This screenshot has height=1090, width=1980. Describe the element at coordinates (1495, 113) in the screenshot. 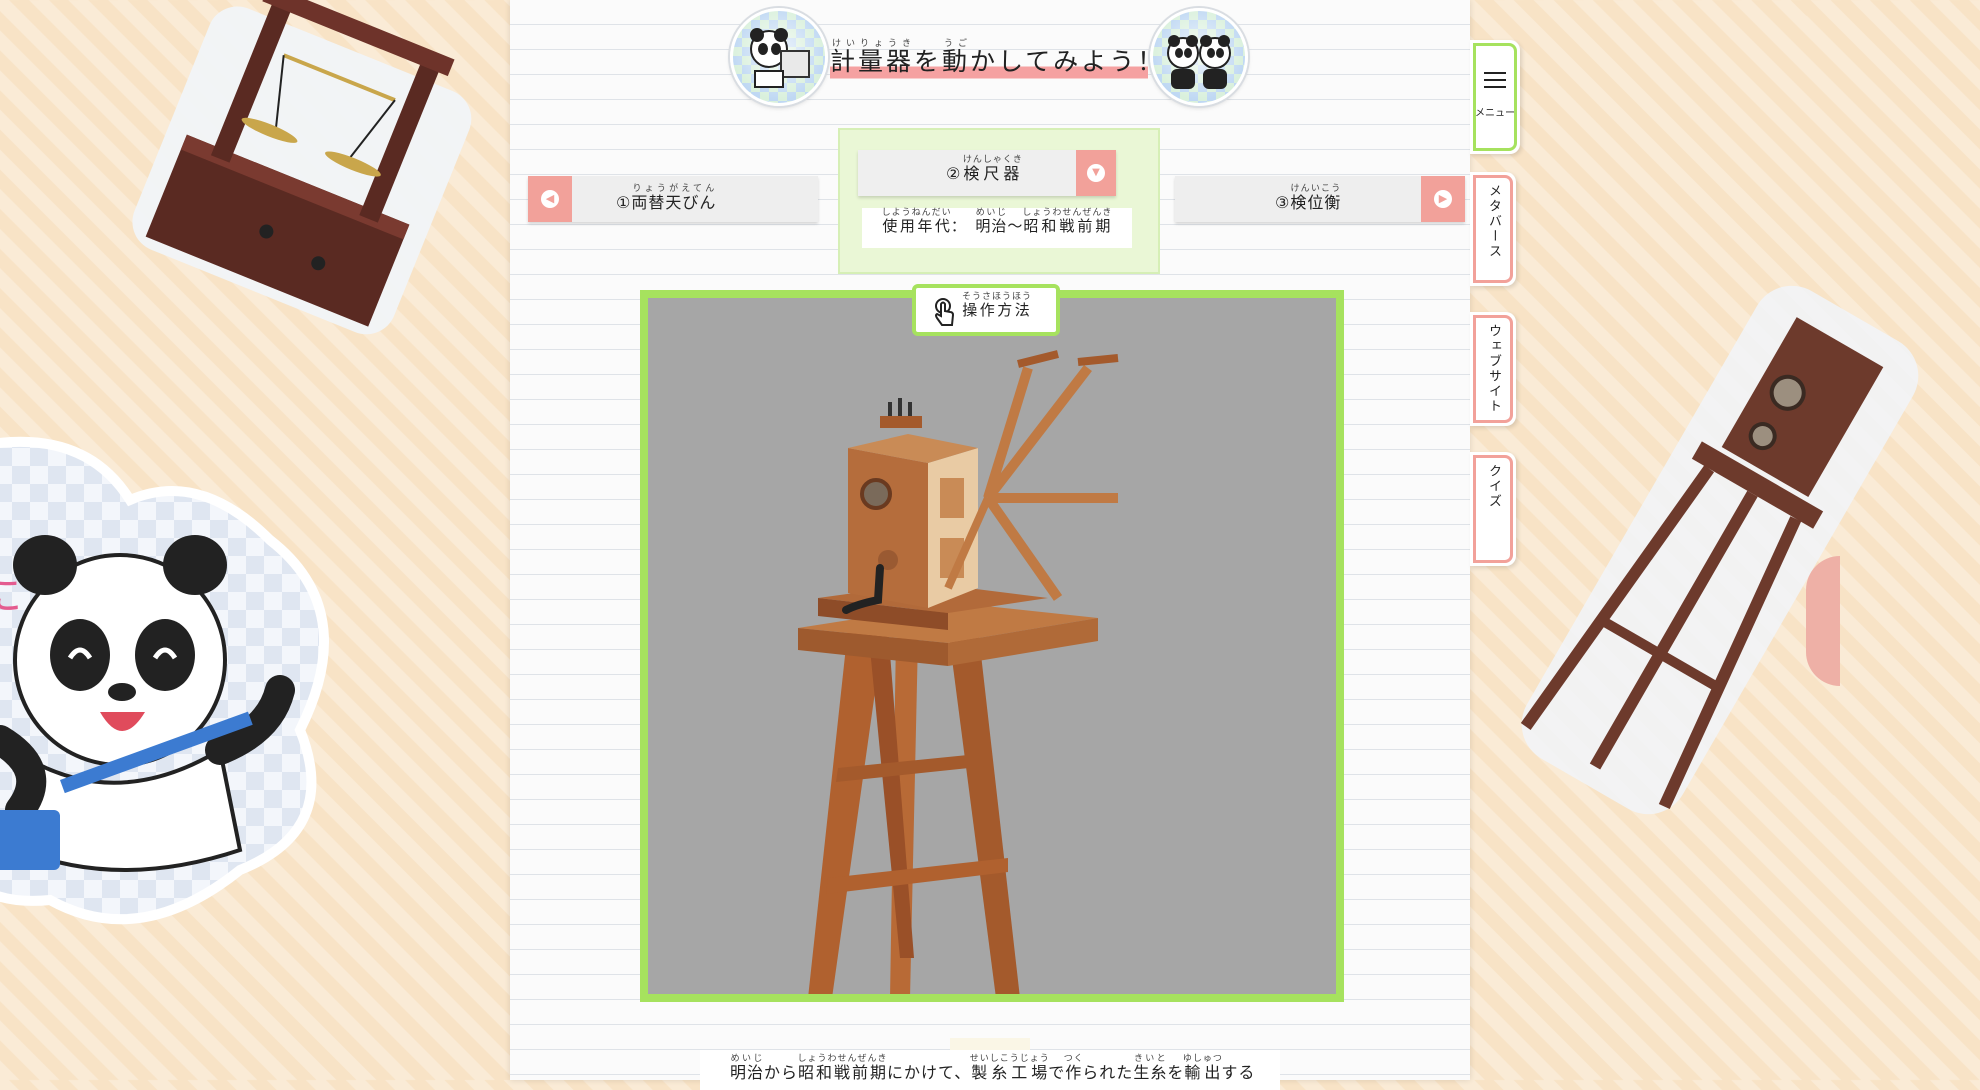

I see `menu-label: メニュー` at that location.